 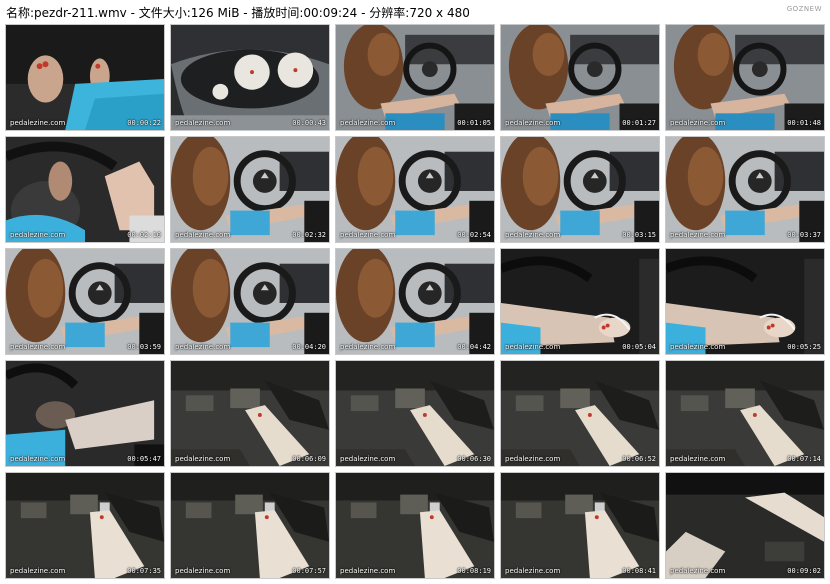 What do you see at coordinates (85, 413) in the screenshot?
I see `thumbnail-frame: pedalezine.com 00:05:47` at bounding box center [85, 413].